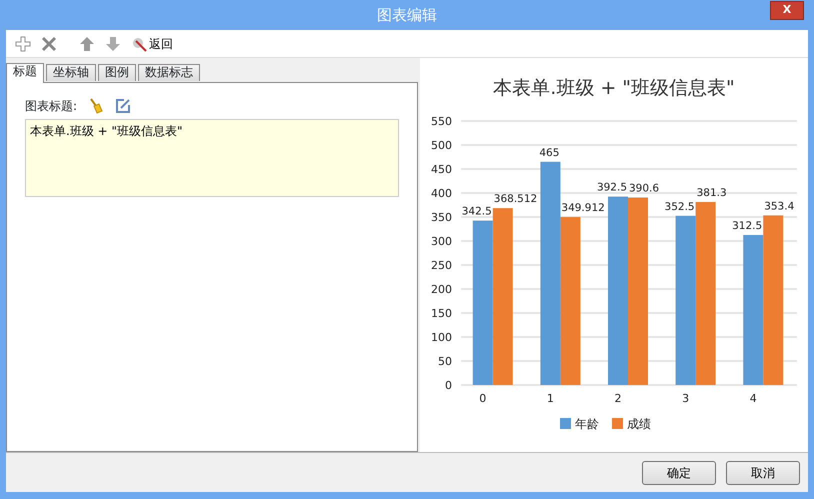  What do you see at coordinates (71, 72) in the screenshot?
I see `tab: 坐标轴` at bounding box center [71, 72].